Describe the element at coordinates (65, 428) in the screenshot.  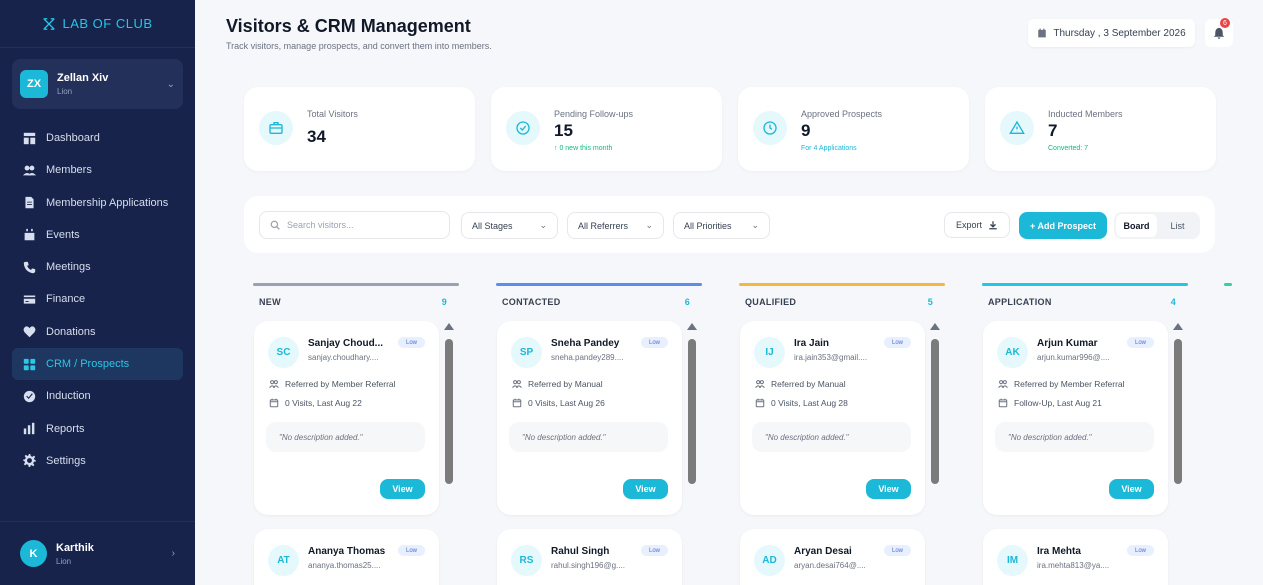
I see `sidebar-item-label: Reports` at that location.